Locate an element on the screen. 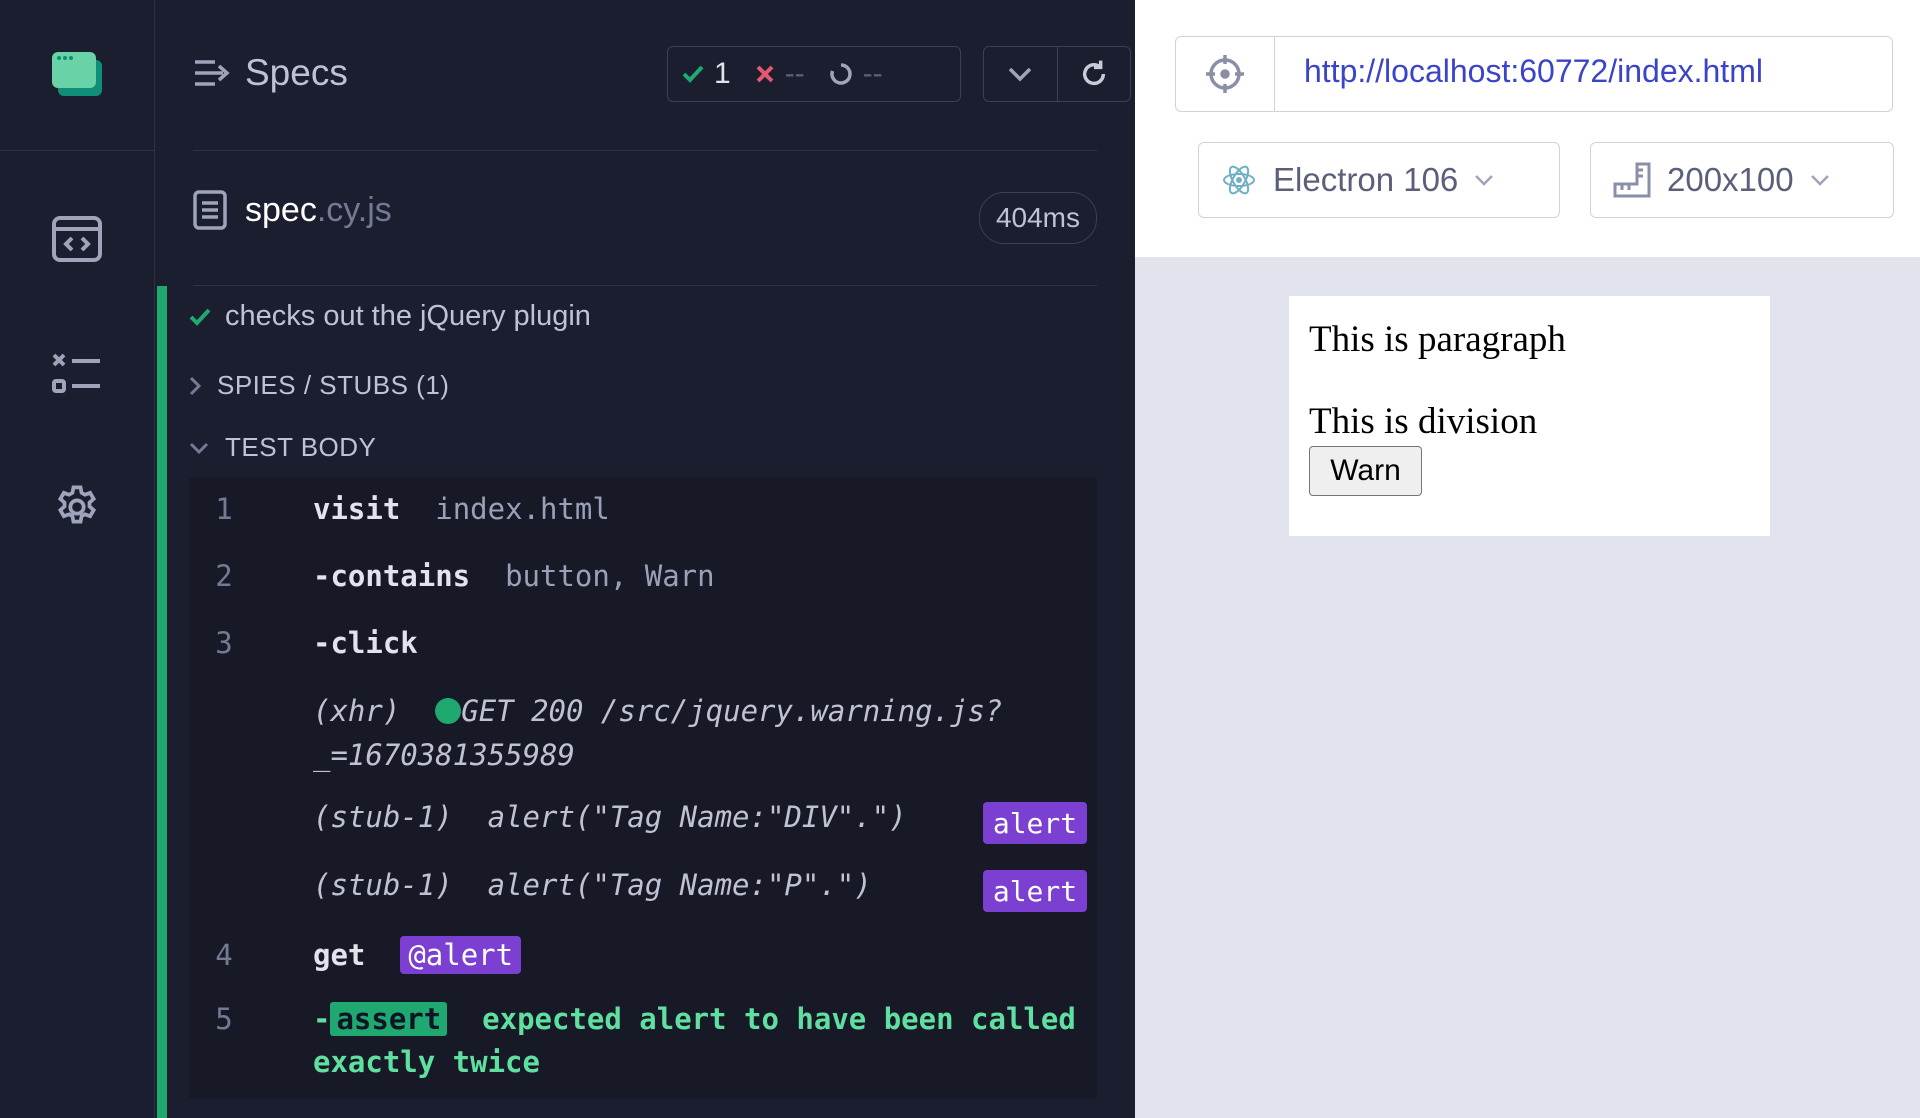  assert-text-continued: exactly twice is located at coordinates (426, 1062).